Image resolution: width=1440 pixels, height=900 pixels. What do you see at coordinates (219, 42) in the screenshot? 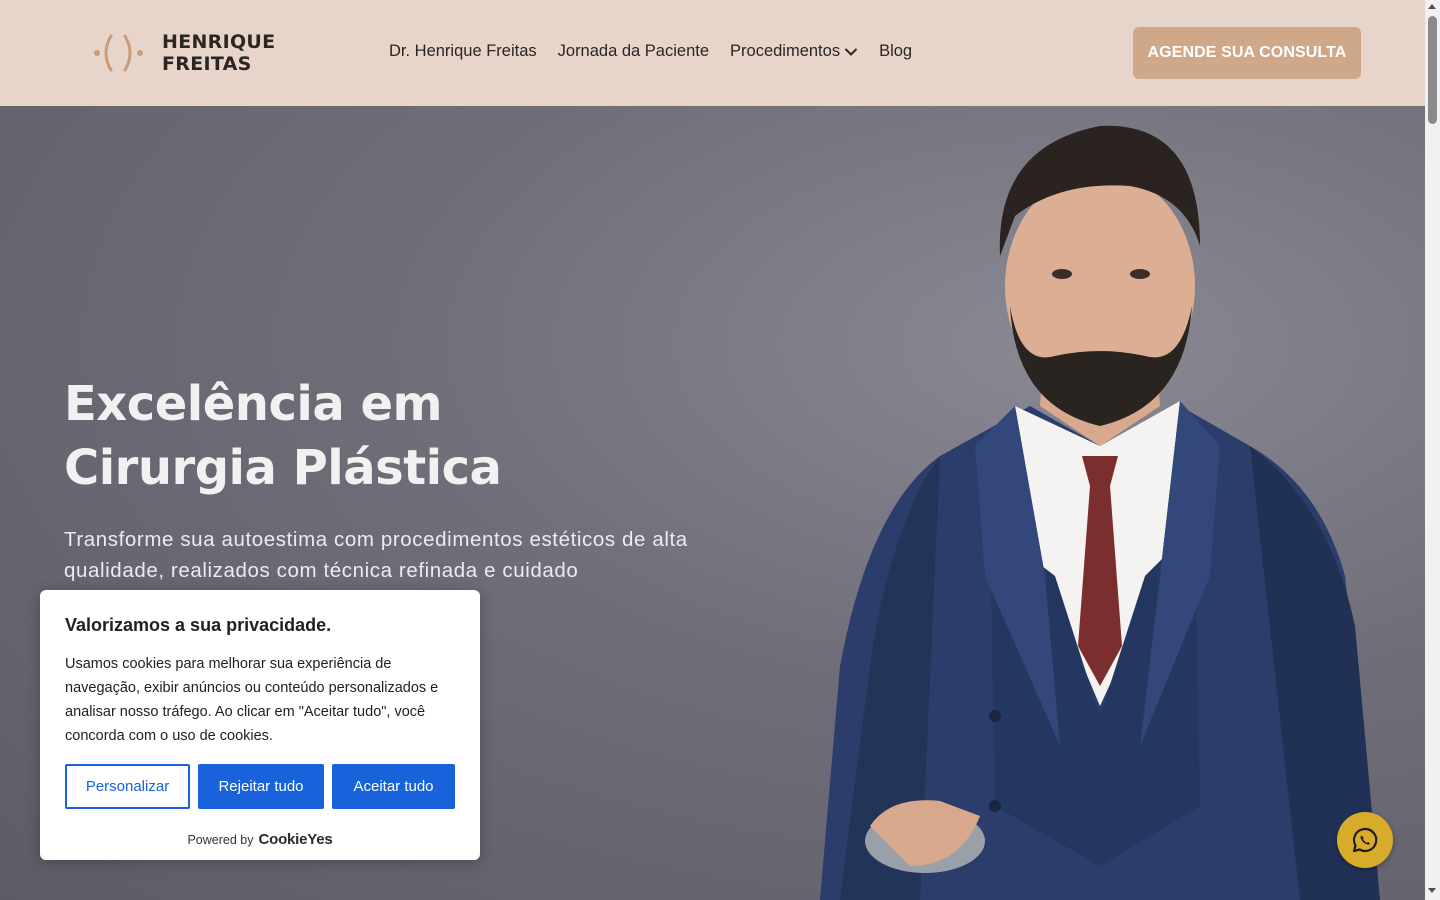
I see `logo-line-1: HENRIQUE` at bounding box center [219, 42].